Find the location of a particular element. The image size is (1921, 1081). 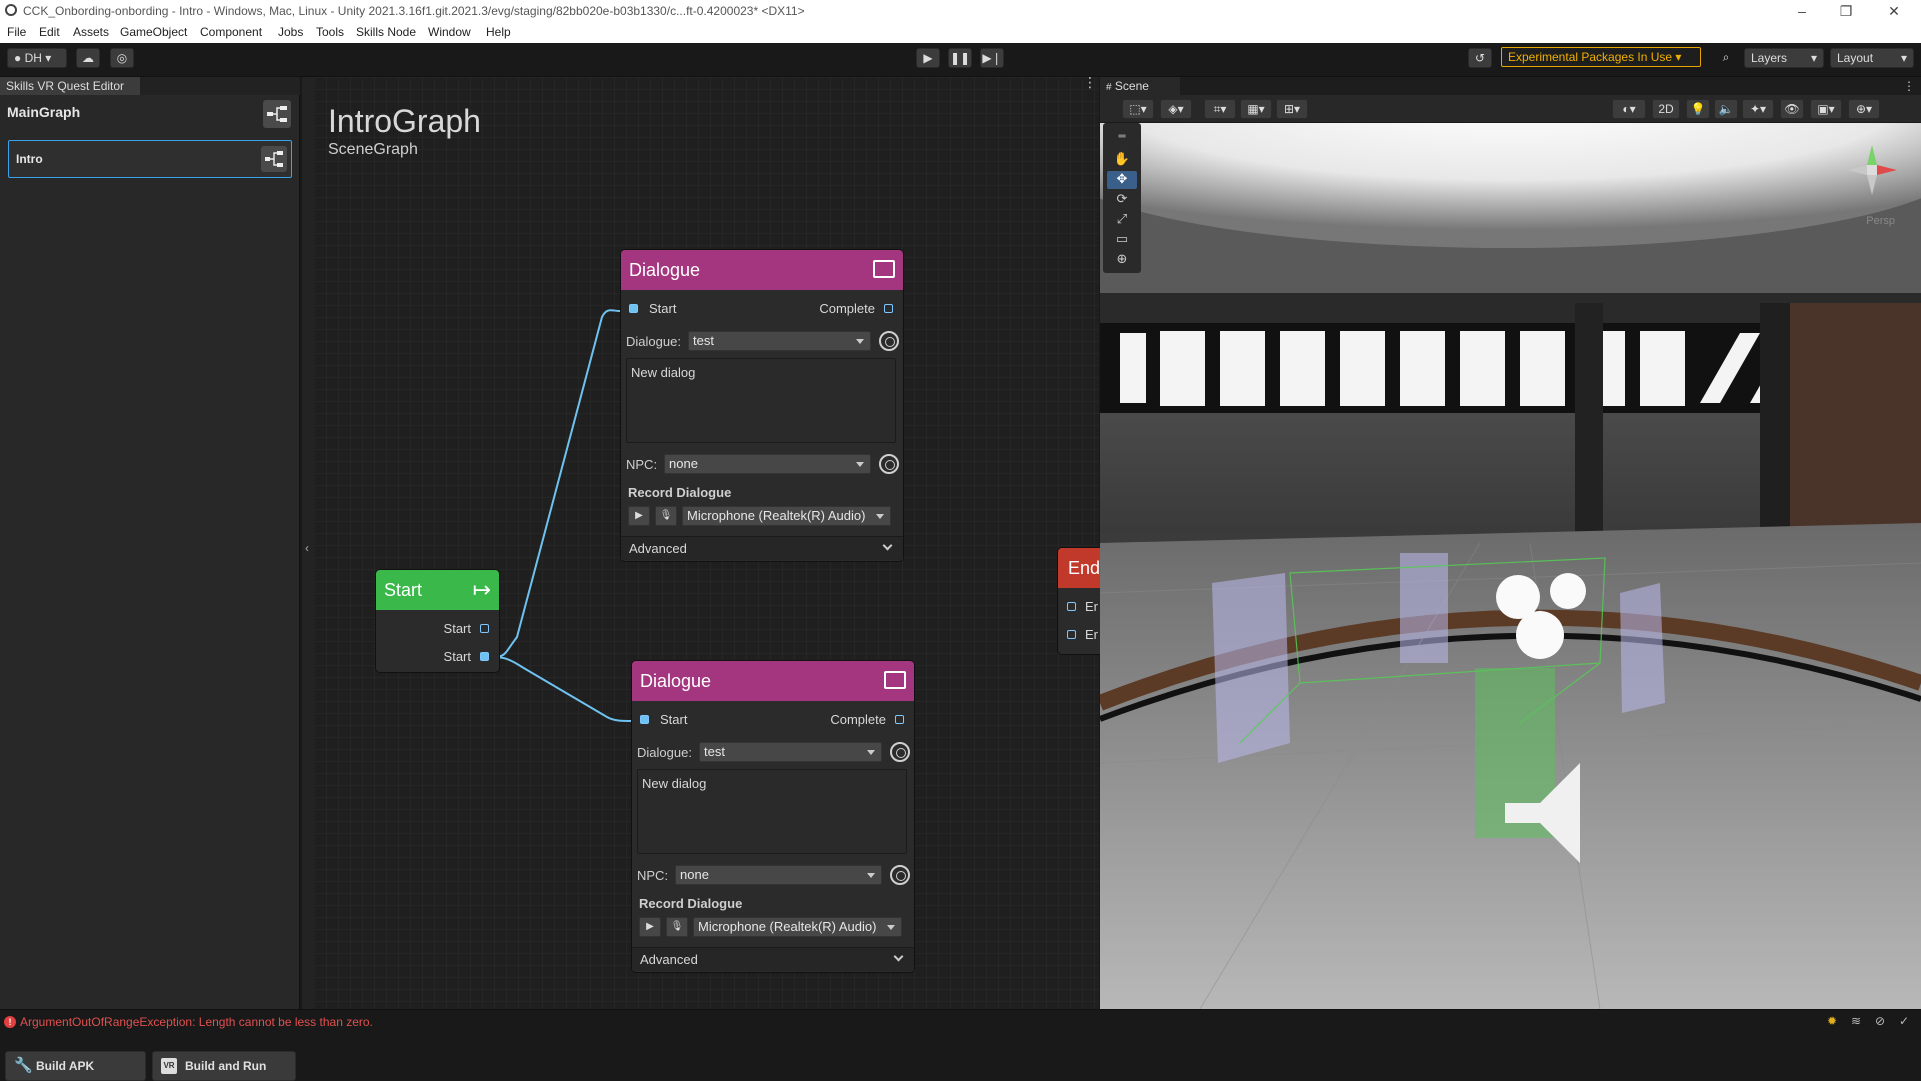

audio-toggle-icon: 🔈 is located at coordinates (1726, 109).